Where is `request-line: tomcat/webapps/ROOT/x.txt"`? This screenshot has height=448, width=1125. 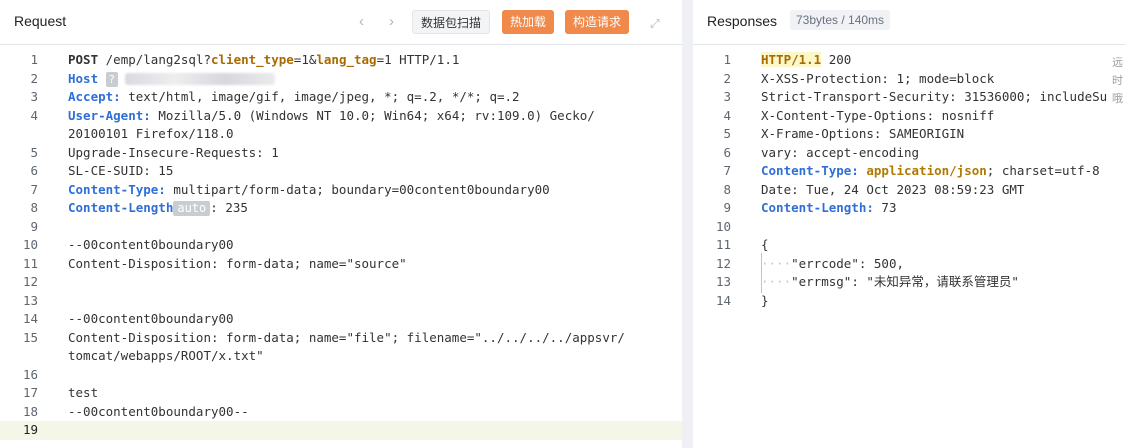 request-line: tomcat/webapps/ROOT/x.txt" is located at coordinates (341, 356).